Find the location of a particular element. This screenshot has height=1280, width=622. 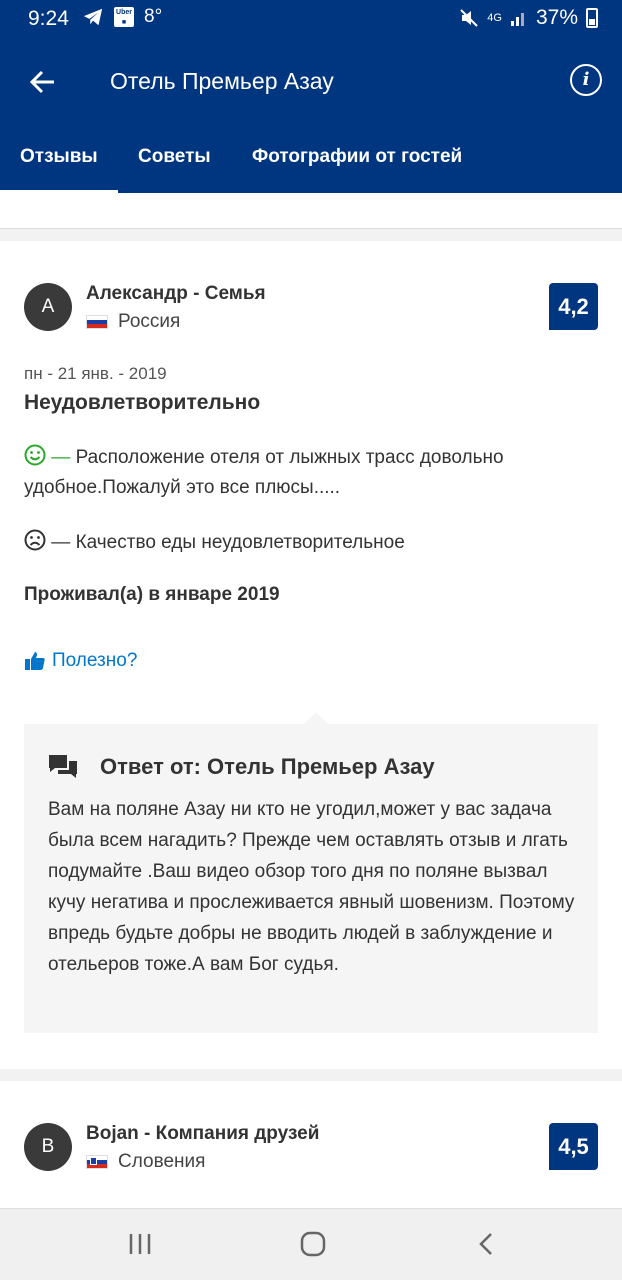

country-name: Словения is located at coordinates (162, 1161).